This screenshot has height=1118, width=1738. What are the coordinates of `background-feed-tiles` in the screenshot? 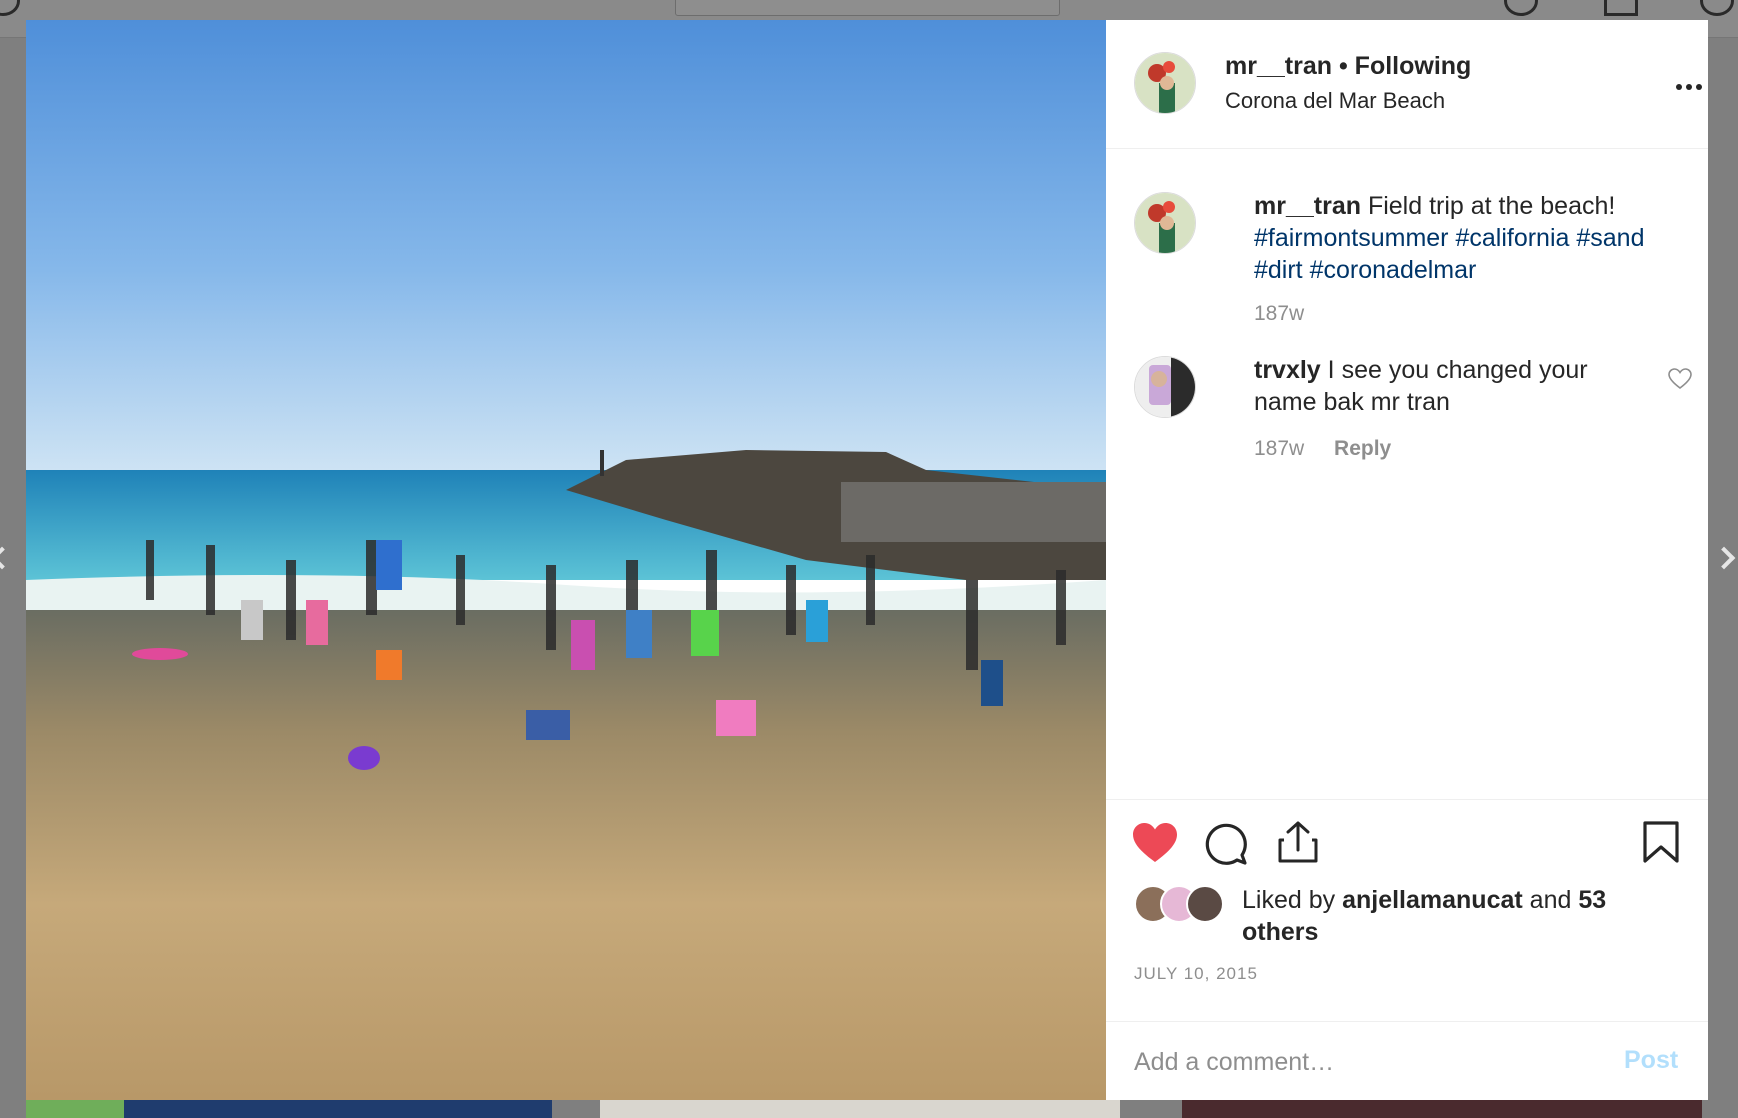 It's located at (869, 1109).